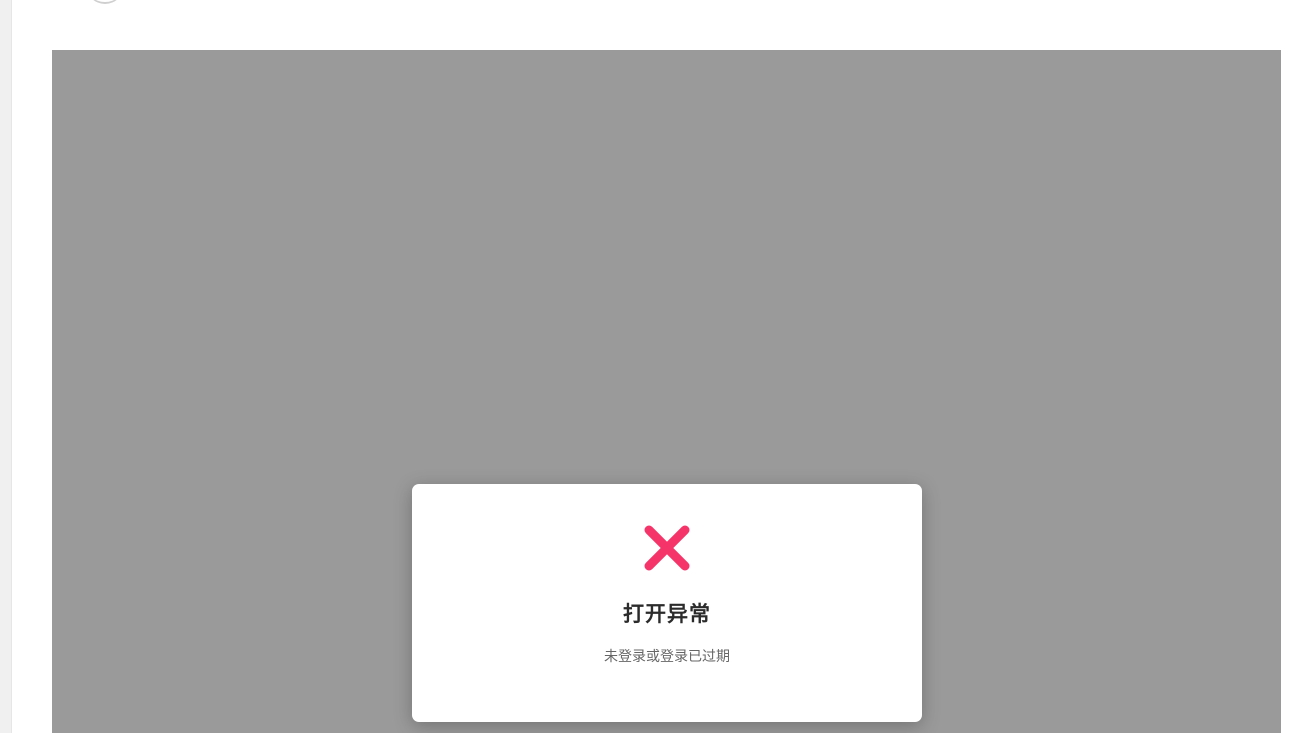 This screenshot has height=733, width=1311. I want to click on error-dialog: 打开异常 未登录或登录已过期, so click(667, 603).